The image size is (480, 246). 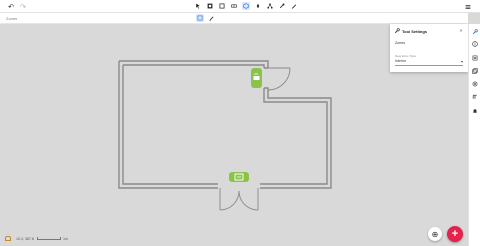 What do you see at coordinates (25, 239) in the screenshot?
I see `cursor-coordinates: 10.4, 387.8` at bounding box center [25, 239].